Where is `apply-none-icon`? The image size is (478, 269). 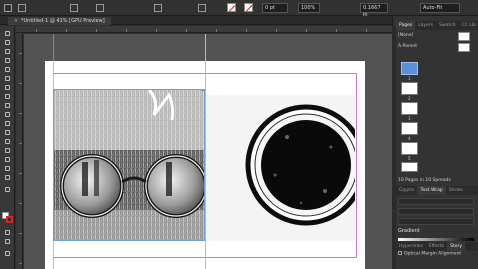
apply-none-icon is located at coordinates (7, 241).